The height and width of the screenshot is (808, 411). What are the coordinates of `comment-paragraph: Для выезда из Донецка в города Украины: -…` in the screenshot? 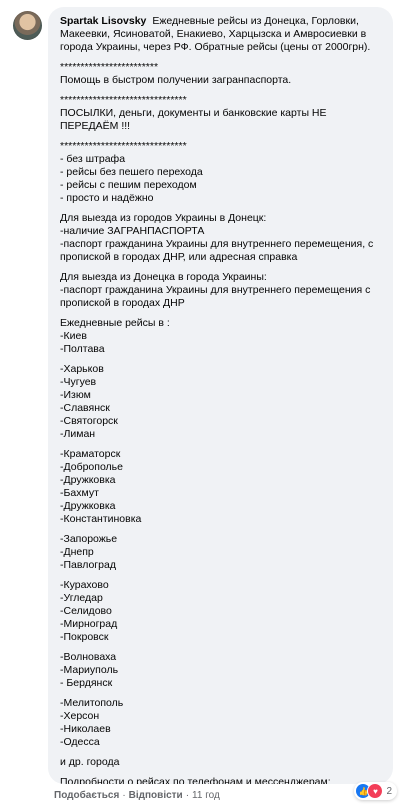 It's located at (220, 290).